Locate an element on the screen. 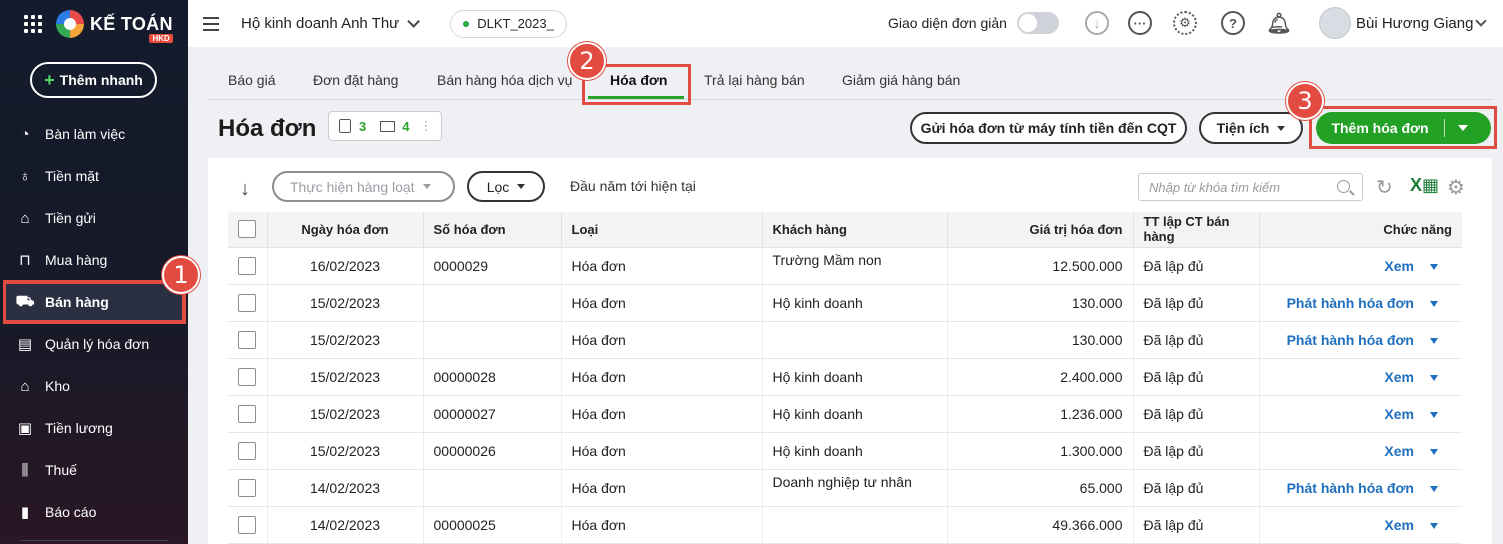 This screenshot has width=1503, height=544. menu-icon is located at coordinates (211, 23).